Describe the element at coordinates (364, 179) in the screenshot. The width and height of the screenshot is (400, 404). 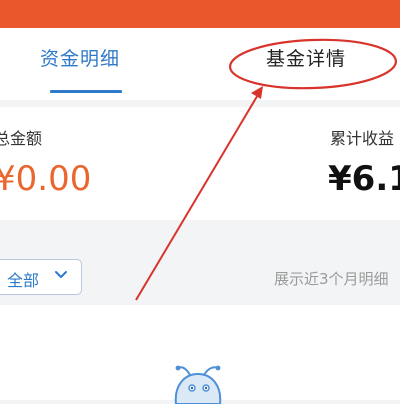
I see `cumulative-return-value: ¥6.15` at that location.